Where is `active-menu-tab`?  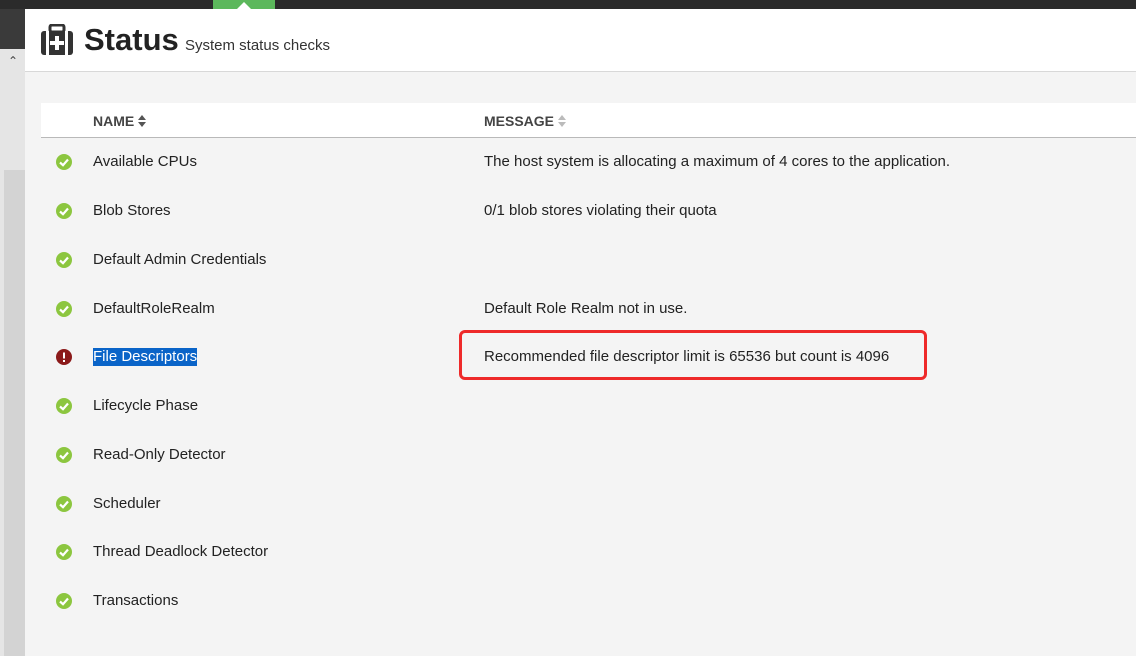 active-menu-tab is located at coordinates (244, 4).